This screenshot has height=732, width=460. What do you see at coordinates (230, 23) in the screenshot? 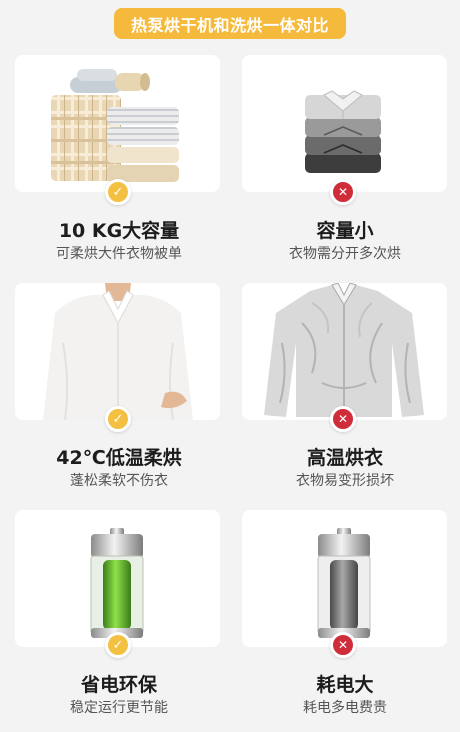
I see `banner-title: 热泵烘干机和洗烘一体对比` at bounding box center [230, 23].